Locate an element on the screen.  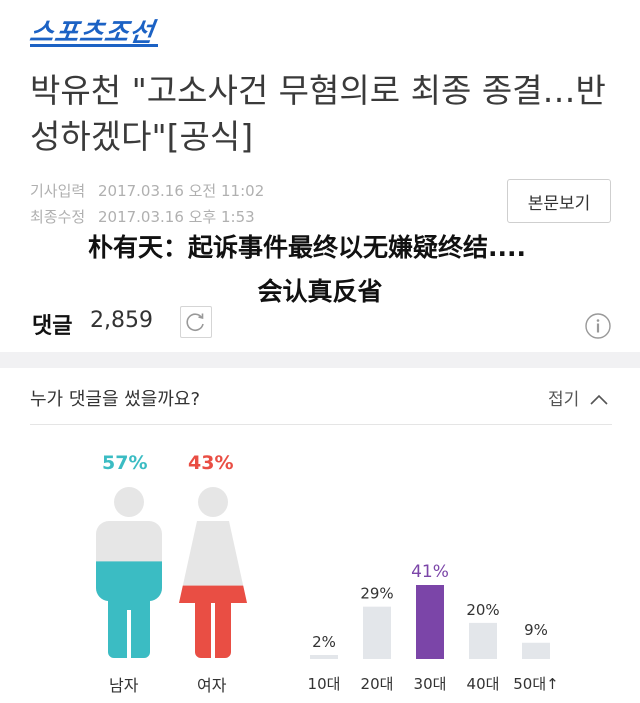
comments-count: 2,859 is located at coordinates (121, 320).